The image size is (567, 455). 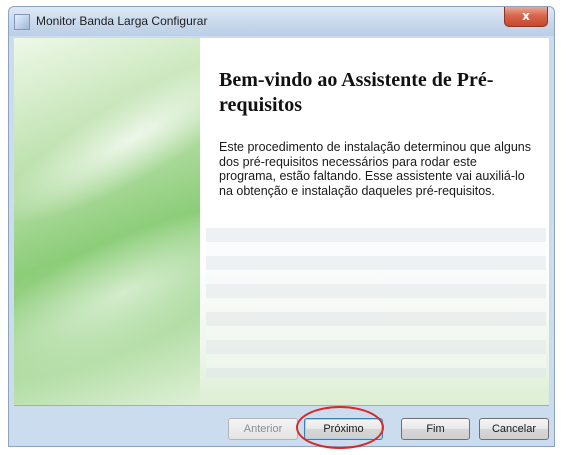 What do you see at coordinates (281, 405) in the screenshot?
I see `button-bar-divider` at bounding box center [281, 405].